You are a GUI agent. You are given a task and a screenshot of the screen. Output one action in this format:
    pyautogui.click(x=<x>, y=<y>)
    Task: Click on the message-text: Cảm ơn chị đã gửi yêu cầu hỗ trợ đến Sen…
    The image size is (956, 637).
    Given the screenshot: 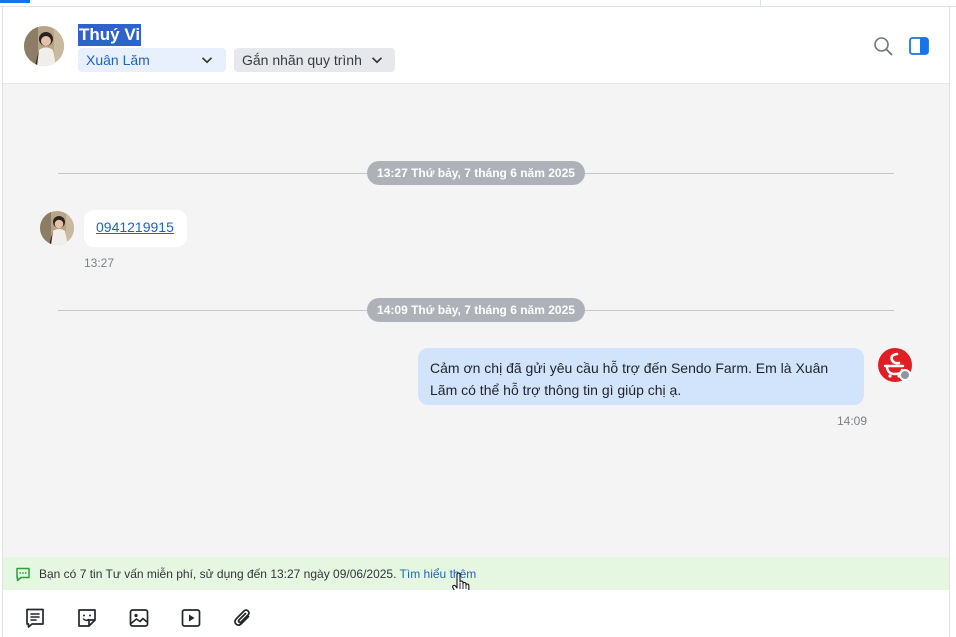 What is the action you would take?
    pyautogui.click(x=629, y=379)
    